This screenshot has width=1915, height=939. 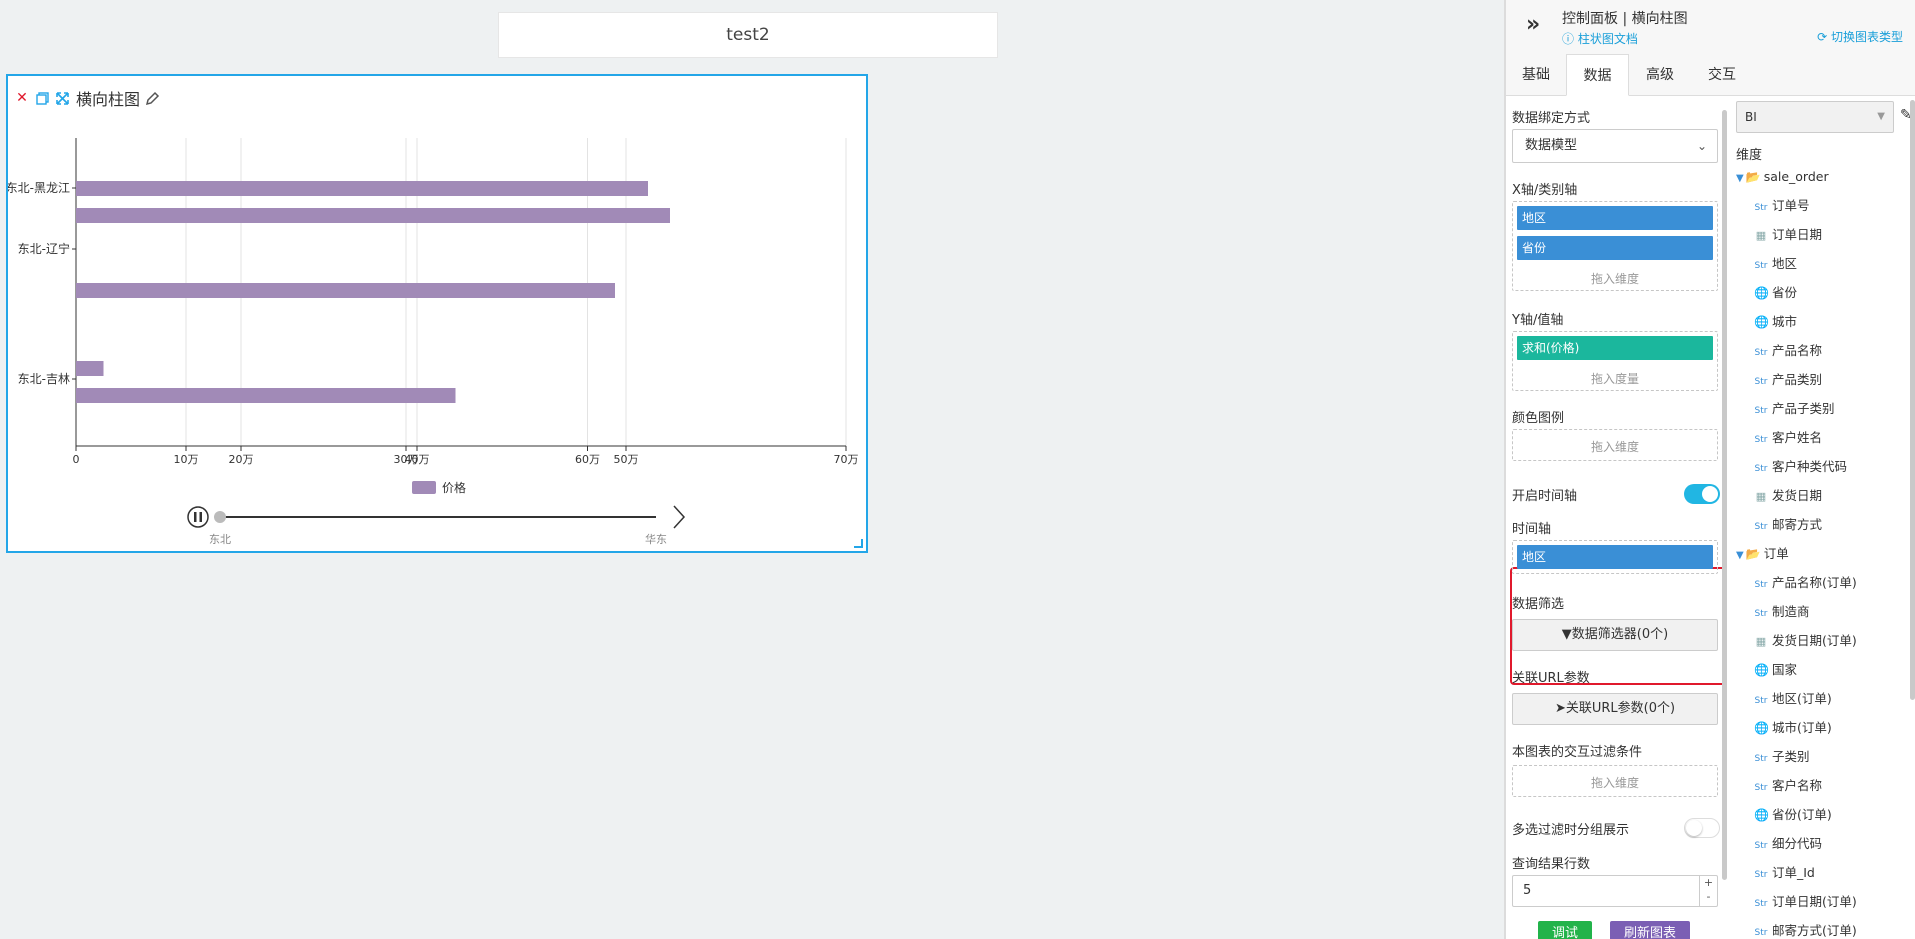 I want to click on switch-chart-type-text: 切换图表类型, so click(x=1866, y=37).